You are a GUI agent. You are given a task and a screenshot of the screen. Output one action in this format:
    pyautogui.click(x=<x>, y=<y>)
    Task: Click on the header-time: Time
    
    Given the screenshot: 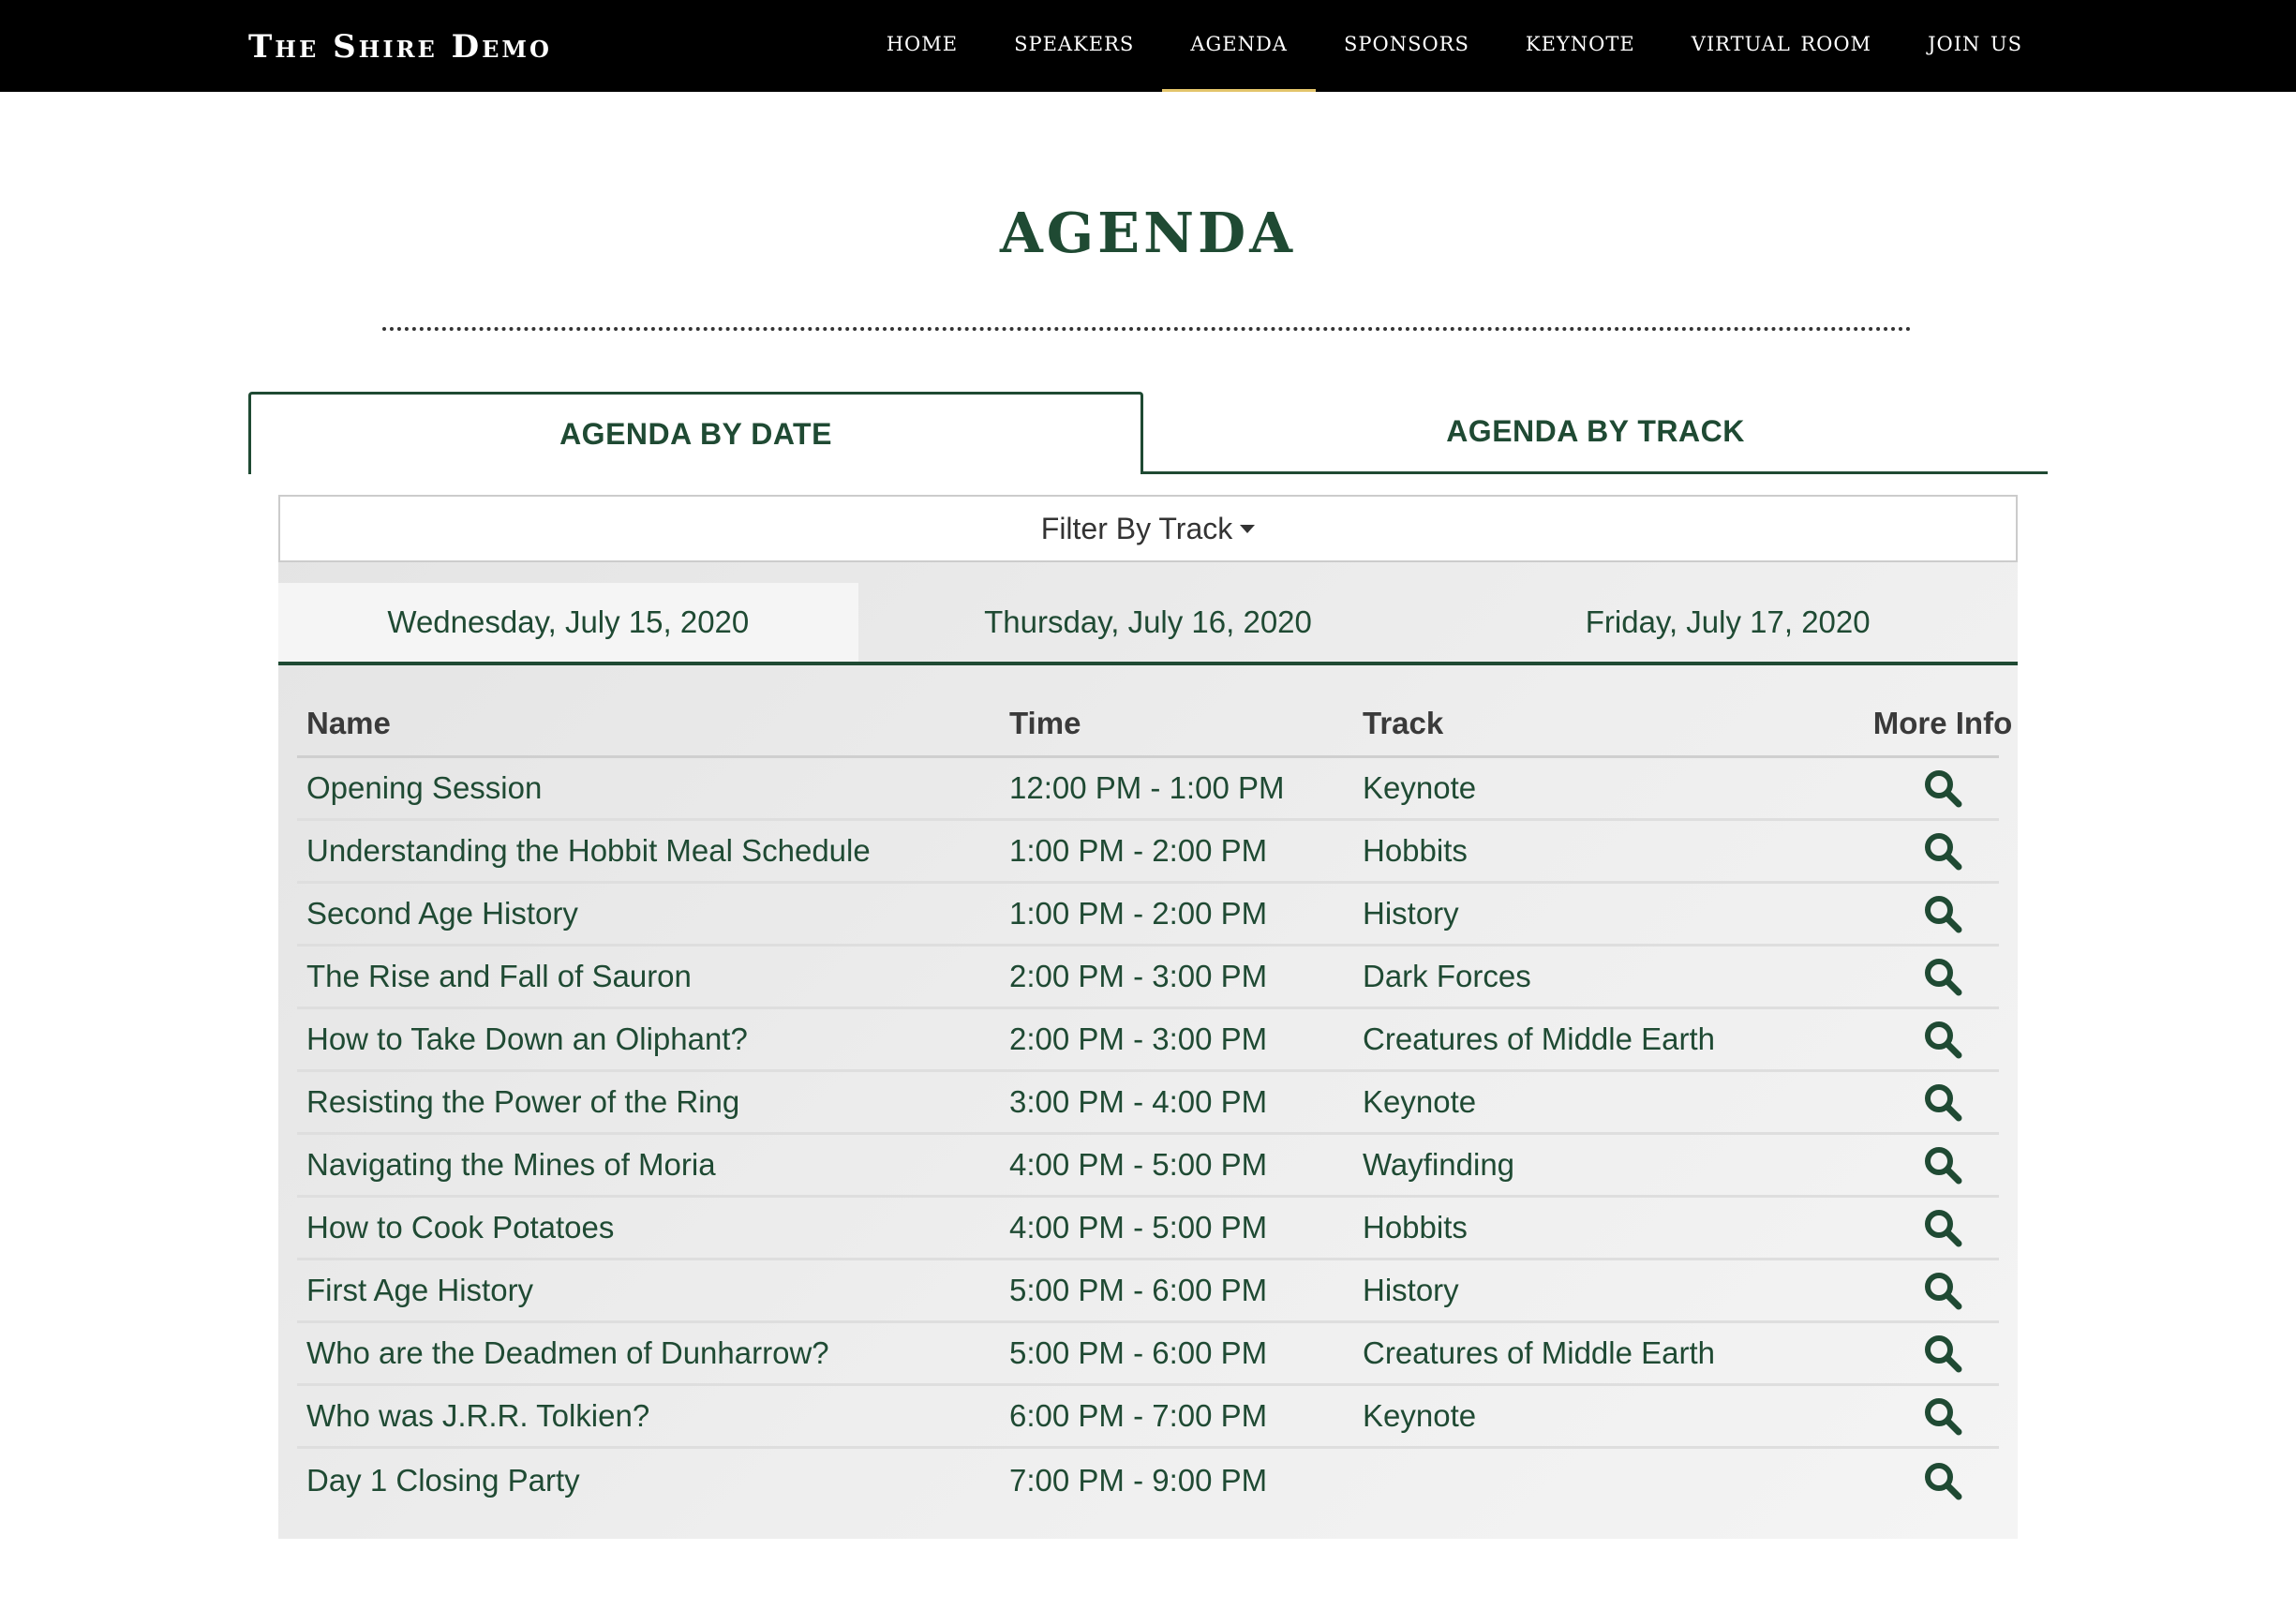 What is the action you would take?
    pyautogui.click(x=1045, y=723)
    